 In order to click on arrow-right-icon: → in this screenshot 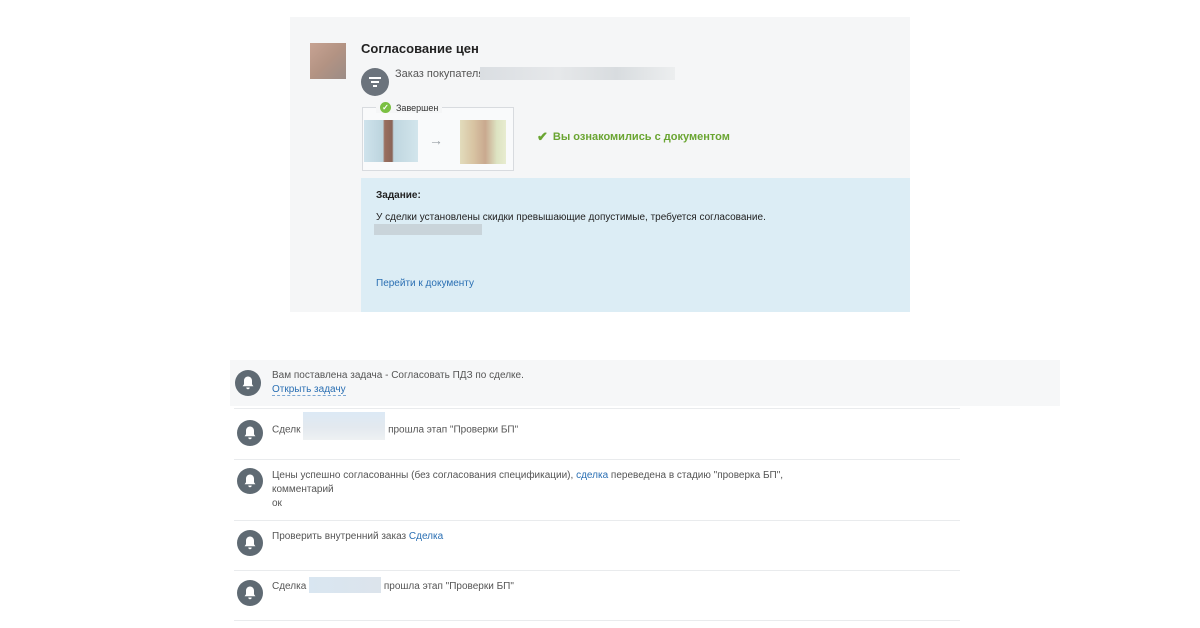, I will do `click(436, 140)`.